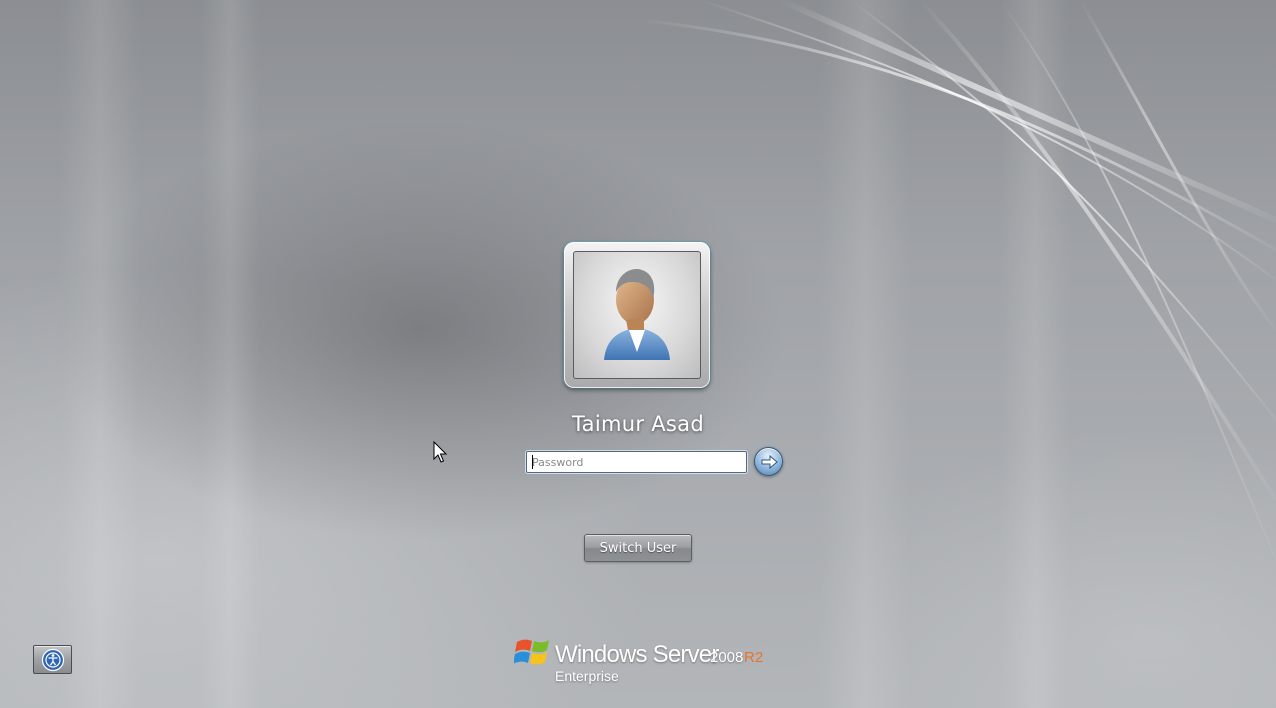 The width and height of the screenshot is (1276, 708). Describe the element at coordinates (637, 654) in the screenshot. I see `brand-product-name: Windows Server` at that location.